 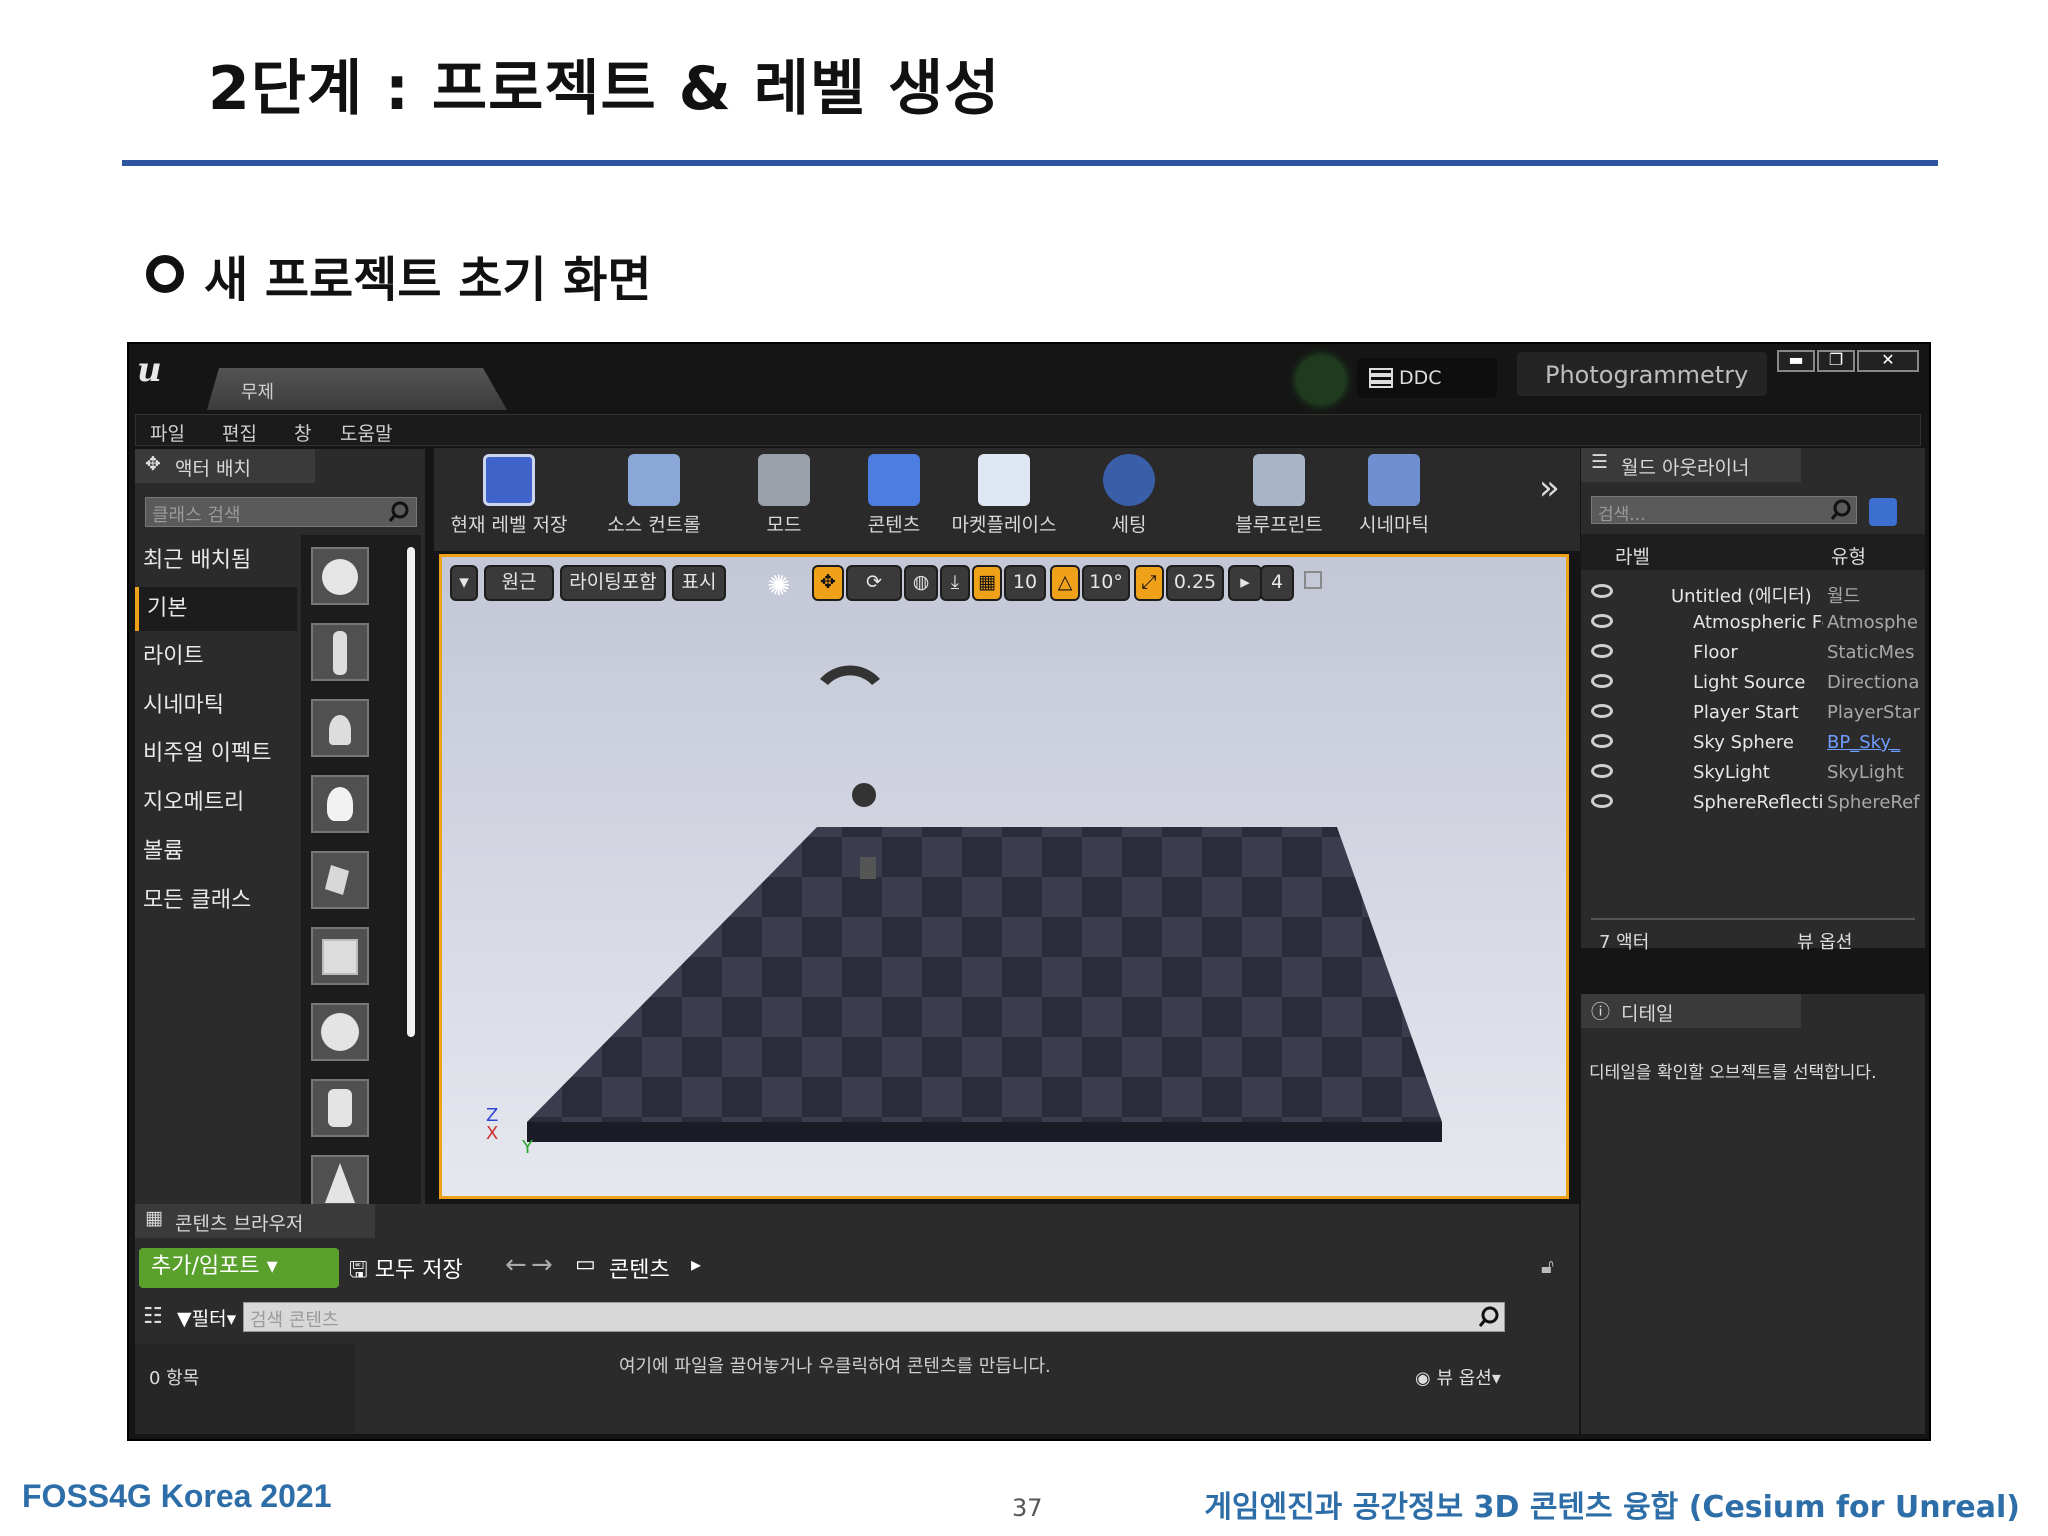 What do you see at coordinates (216, 657) in the screenshot?
I see `category-lights: 라이트` at bounding box center [216, 657].